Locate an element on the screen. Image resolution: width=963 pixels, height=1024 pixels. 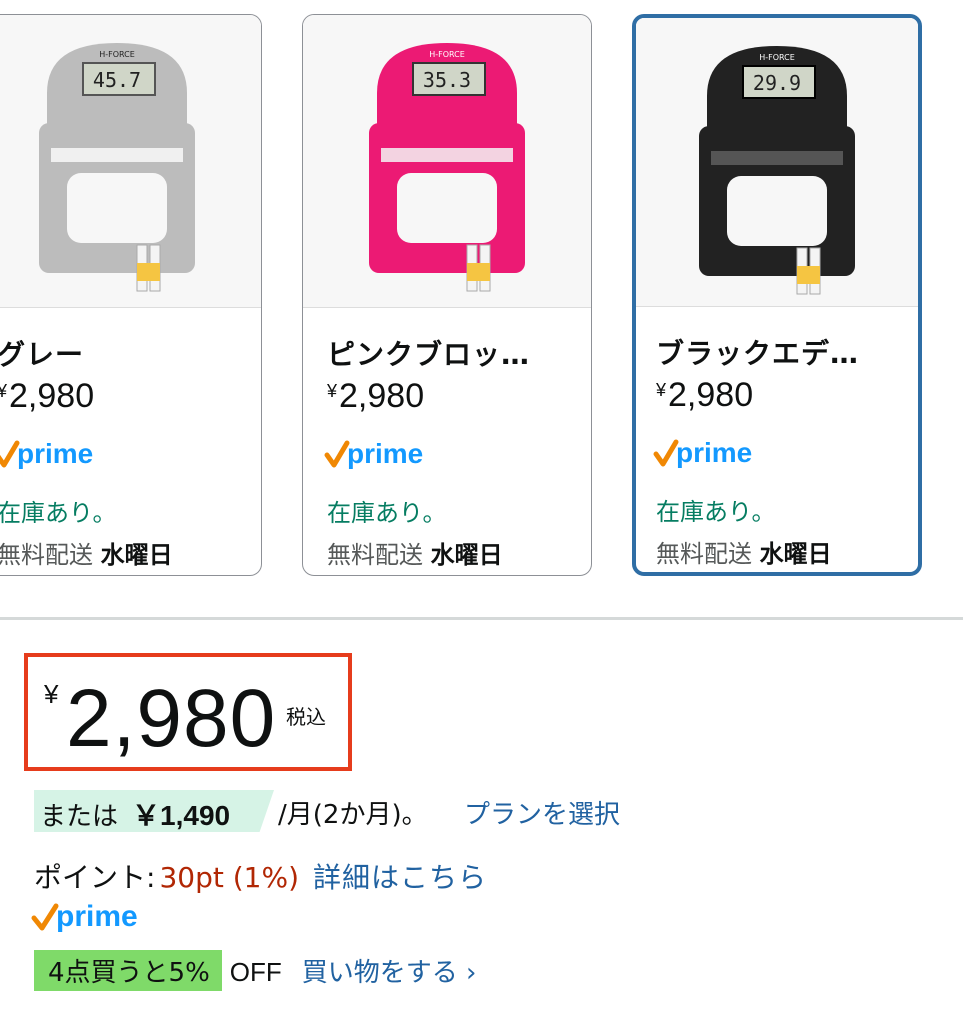
points-value: 30pt (1%) is located at coordinates (229, 877).